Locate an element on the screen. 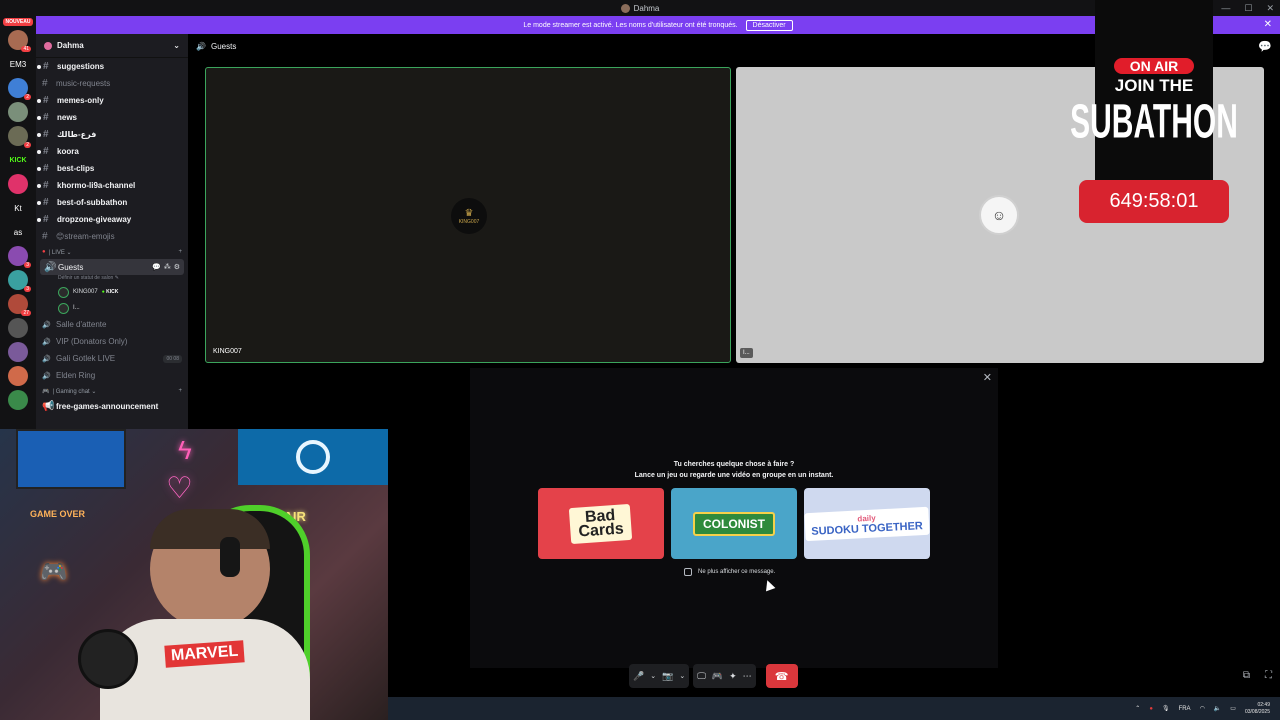 The height and width of the screenshot is (720, 1280). chat-bubble-icon: 💬 is located at coordinates (156, 267).